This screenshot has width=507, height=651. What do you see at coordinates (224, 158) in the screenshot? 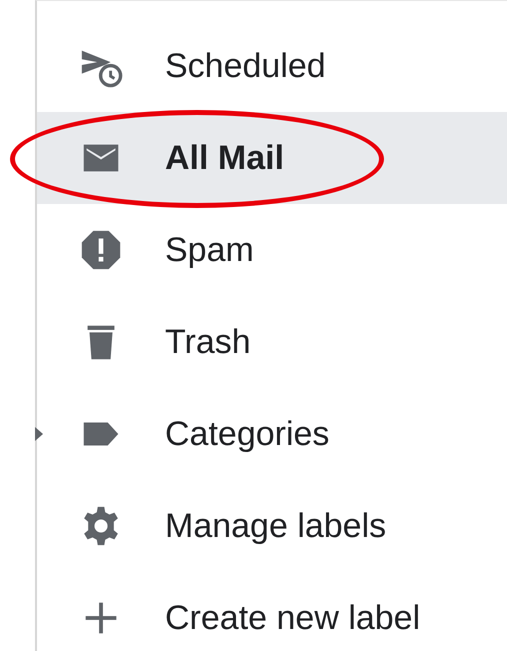
I see `item-label: All Mail` at bounding box center [224, 158].